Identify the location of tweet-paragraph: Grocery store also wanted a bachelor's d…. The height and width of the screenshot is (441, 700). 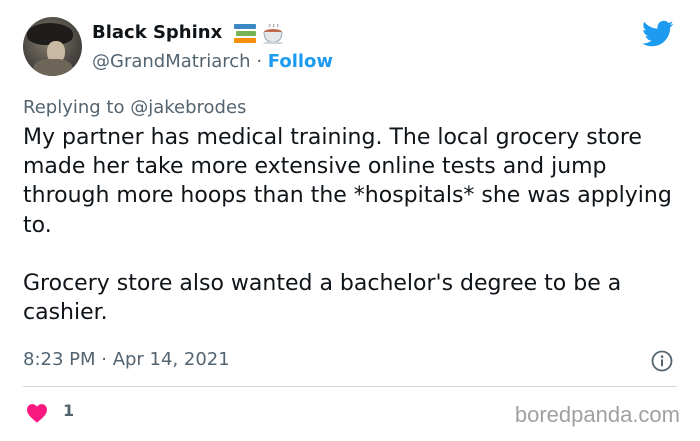
(322, 298).